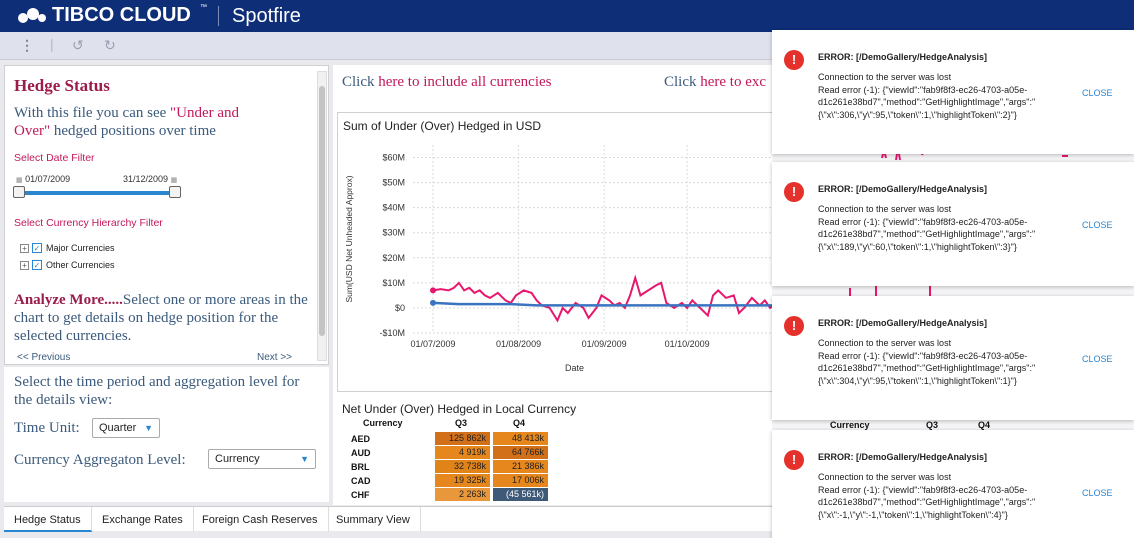 This screenshot has height=538, width=1134. What do you see at coordinates (462, 466) in the screenshot?
I see `table-cell-q3: 32 738k` at bounding box center [462, 466].